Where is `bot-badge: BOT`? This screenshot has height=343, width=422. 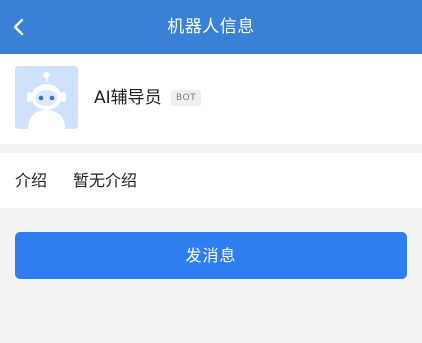 bot-badge: BOT is located at coordinates (186, 98).